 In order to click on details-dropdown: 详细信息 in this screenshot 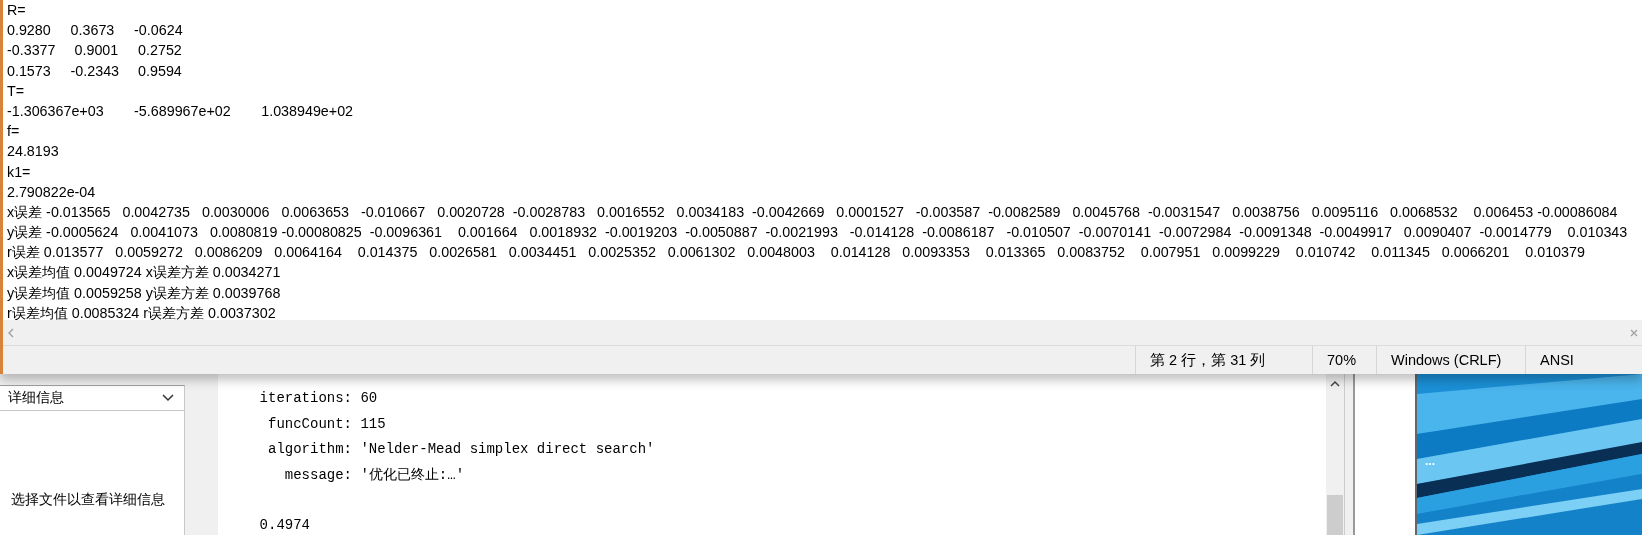, I will do `click(92, 398)`.